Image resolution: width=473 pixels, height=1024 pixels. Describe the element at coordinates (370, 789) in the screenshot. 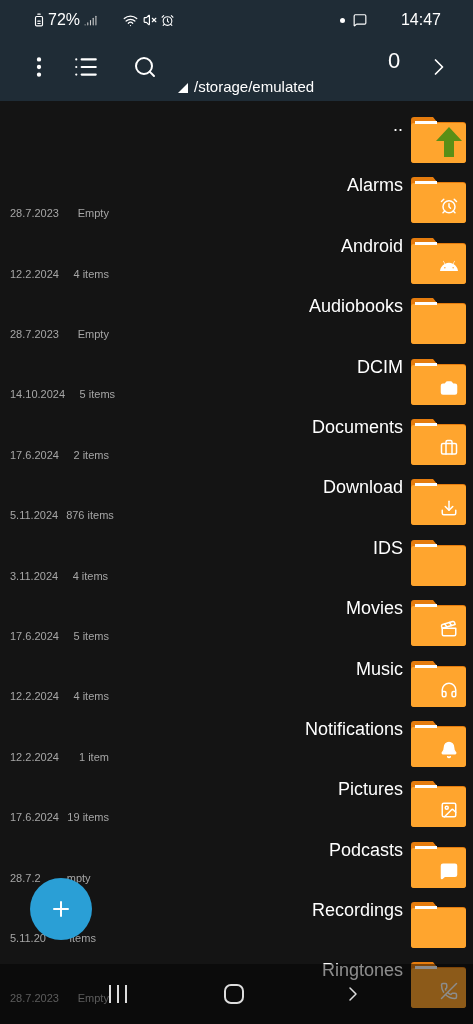

I see `folder-name: Pictures` at that location.